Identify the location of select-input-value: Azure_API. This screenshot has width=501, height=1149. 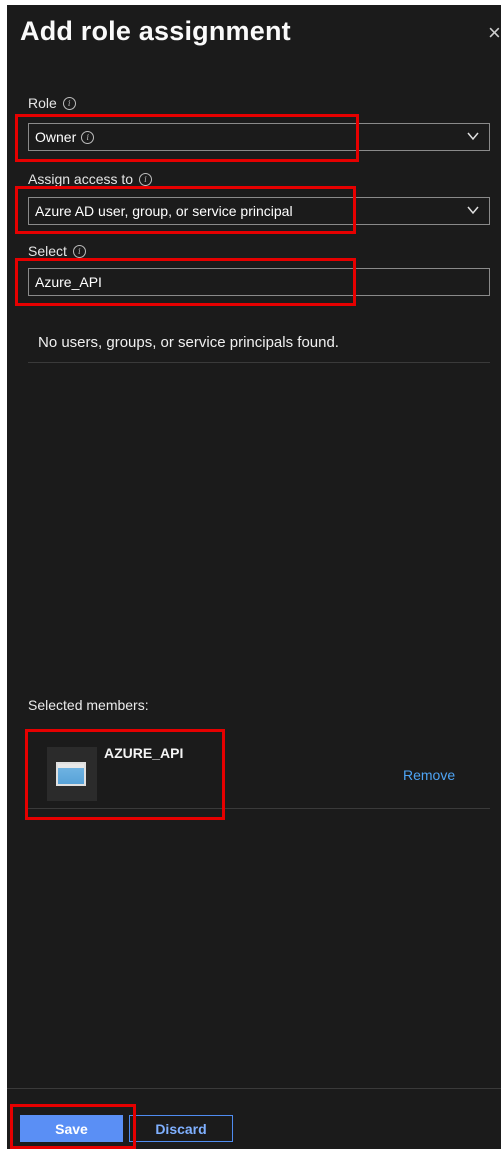
(68, 282).